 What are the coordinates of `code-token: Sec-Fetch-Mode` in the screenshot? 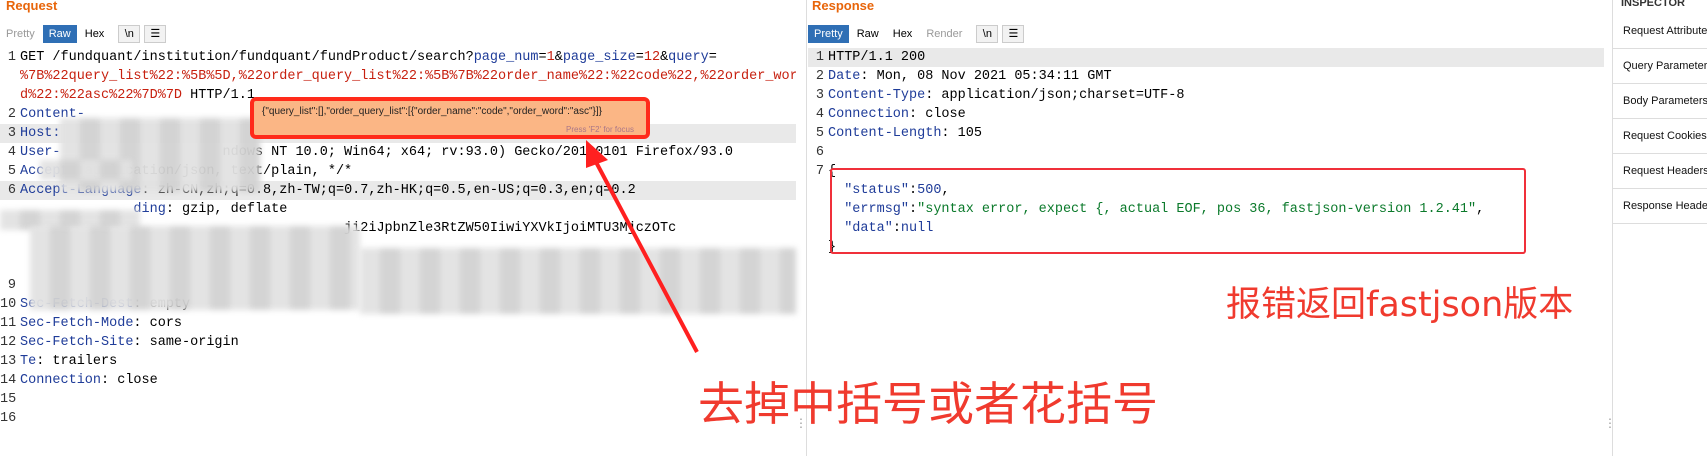 It's located at (77, 323).